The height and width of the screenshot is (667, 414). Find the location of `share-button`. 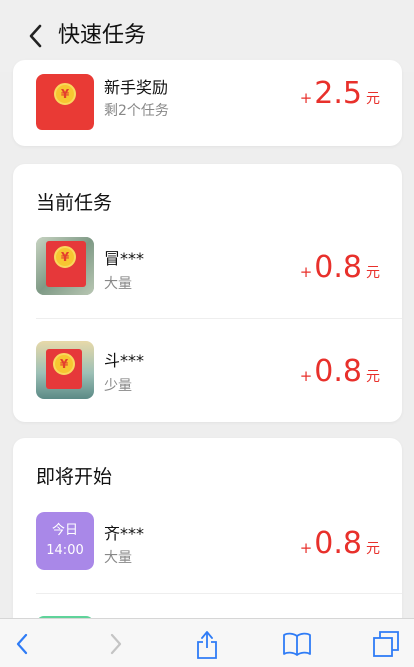

share-button is located at coordinates (207, 644).